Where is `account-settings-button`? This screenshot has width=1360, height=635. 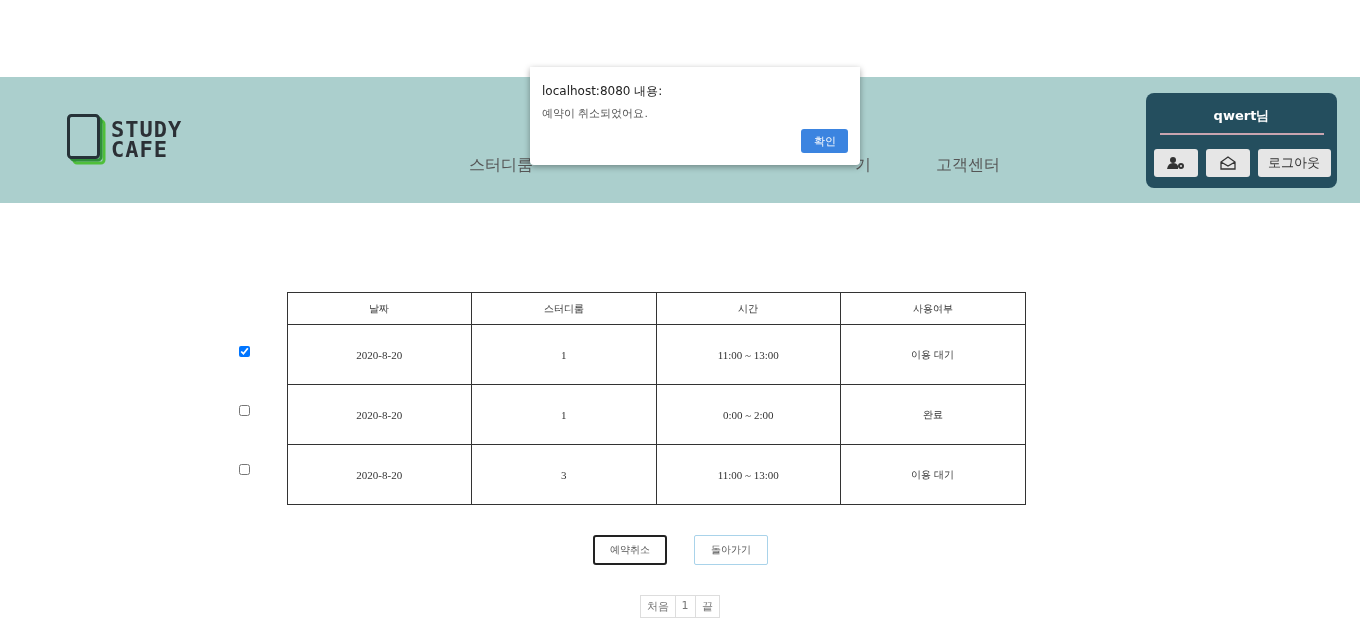 account-settings-button is located at coordinates (1175, 162).